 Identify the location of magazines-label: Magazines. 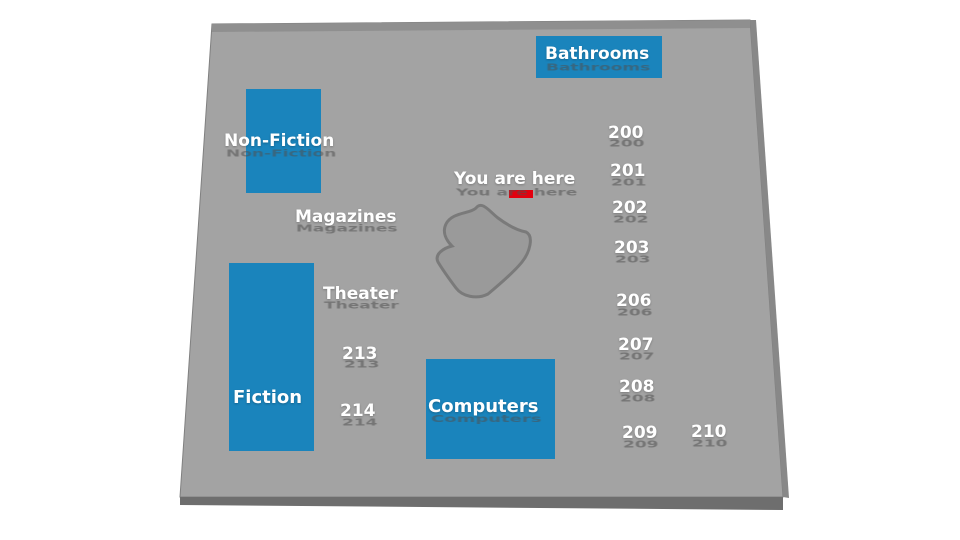
(346, 217).